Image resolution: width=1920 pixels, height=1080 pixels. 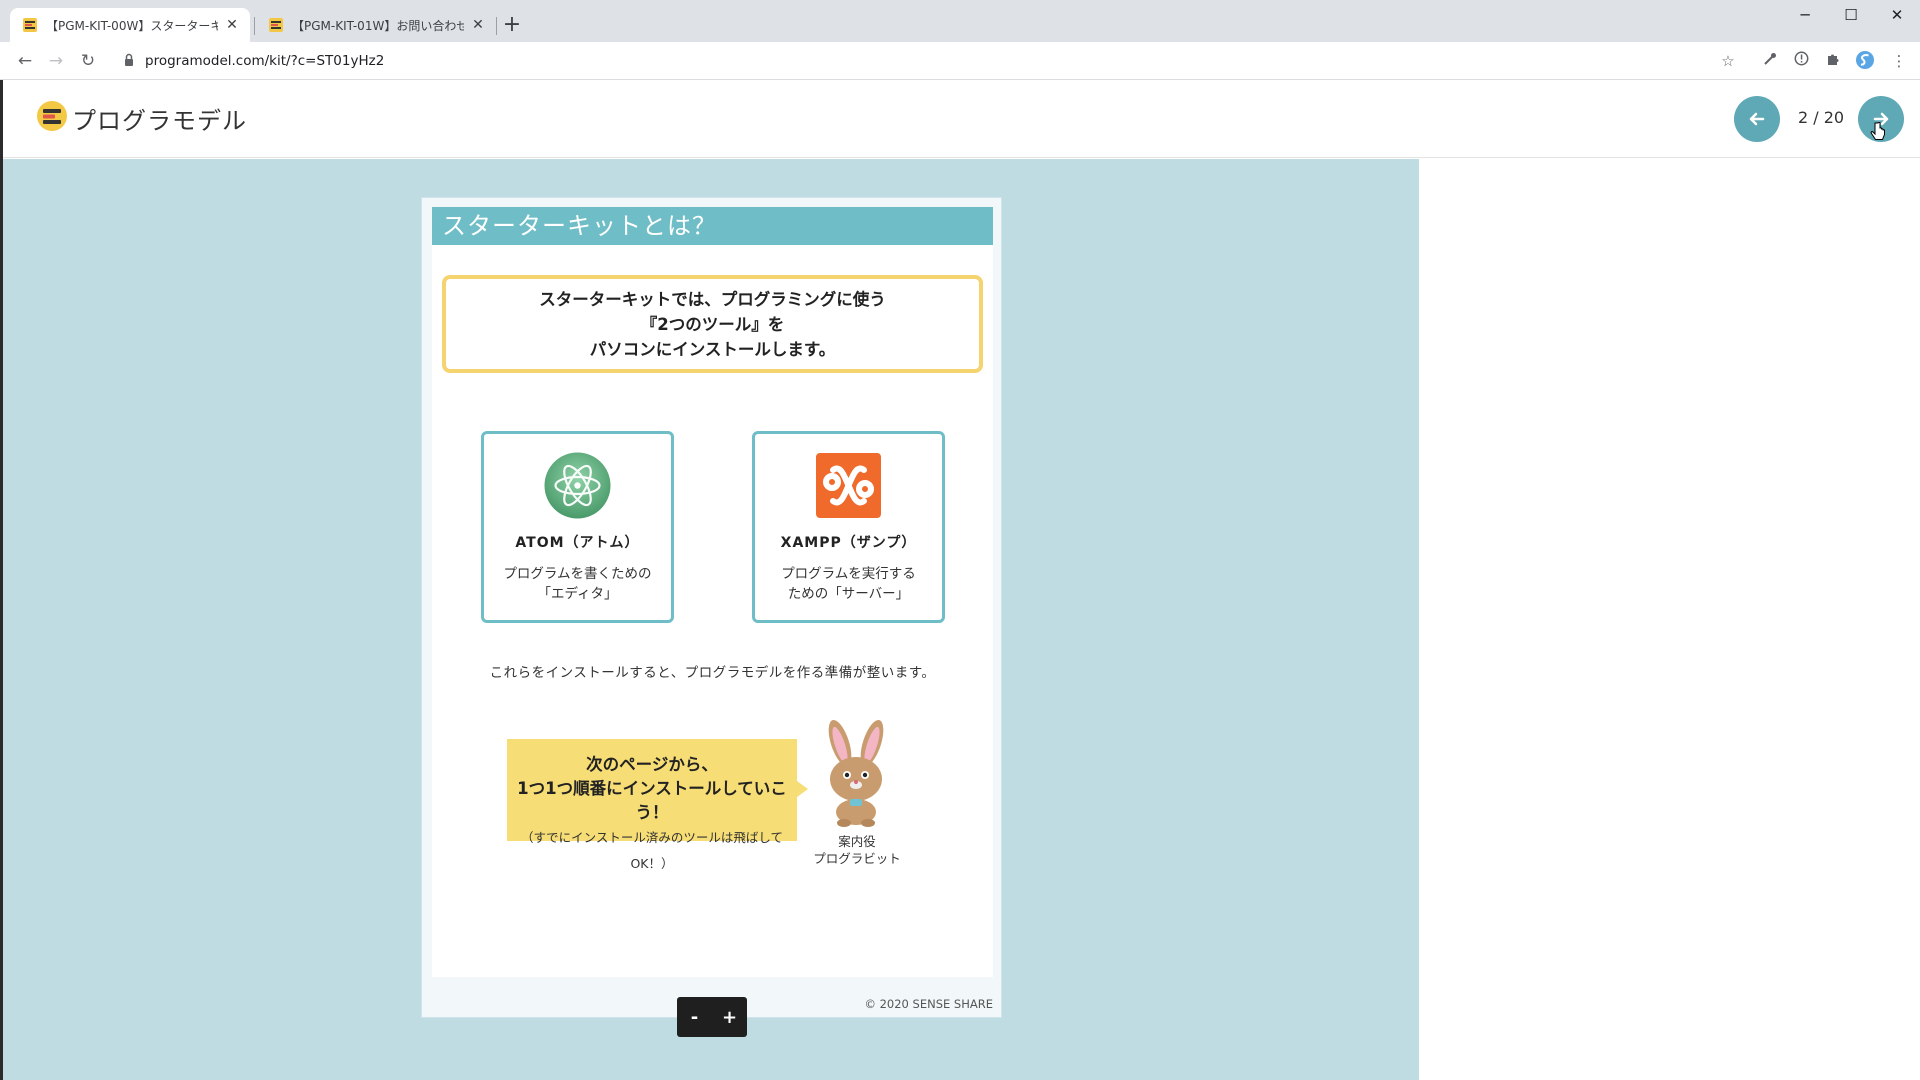 I want to click on arrow-left-icon, so click(x=1757, y=119).